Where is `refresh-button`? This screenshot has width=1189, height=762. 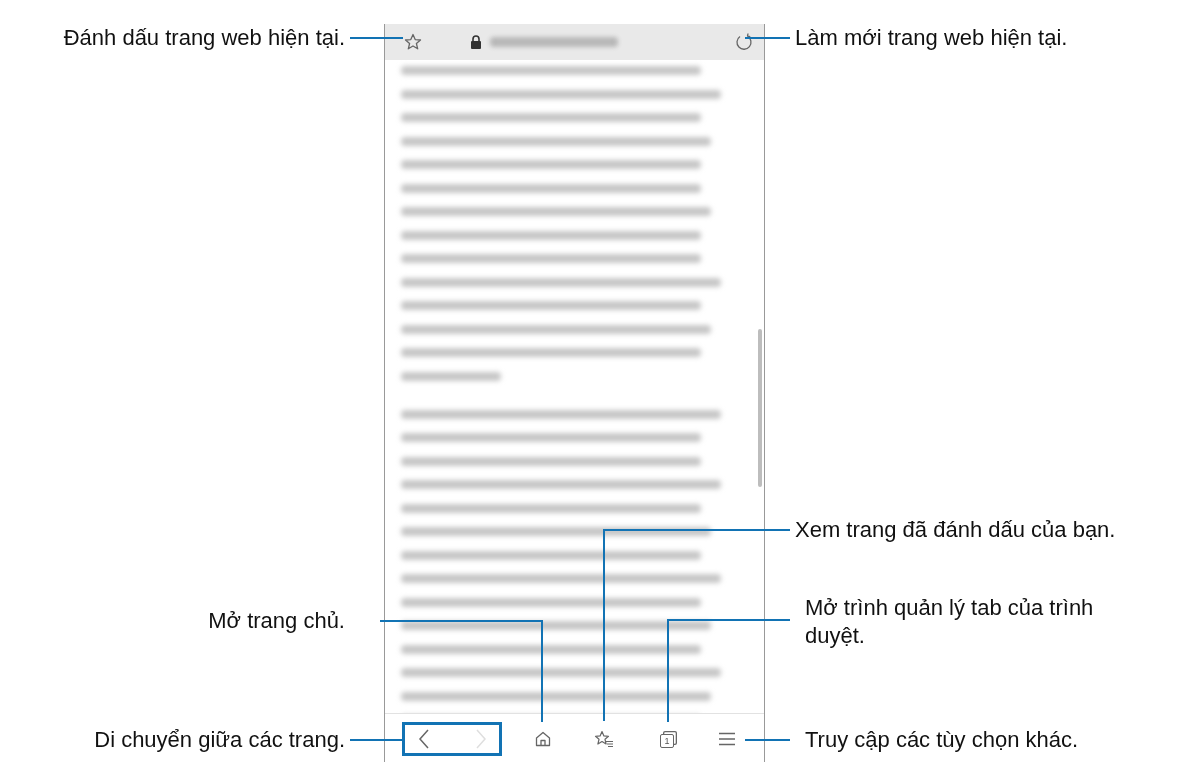
refresh-button is located at coordinates (744, 42).